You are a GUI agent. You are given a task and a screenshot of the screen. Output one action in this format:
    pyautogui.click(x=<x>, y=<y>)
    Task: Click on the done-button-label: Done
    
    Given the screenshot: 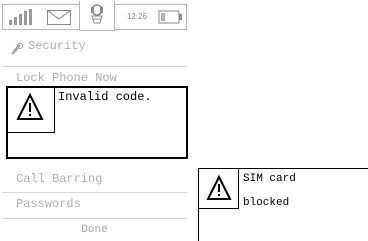 What is the action you would take?
    pyautogui.click(x=94, y=230)
    